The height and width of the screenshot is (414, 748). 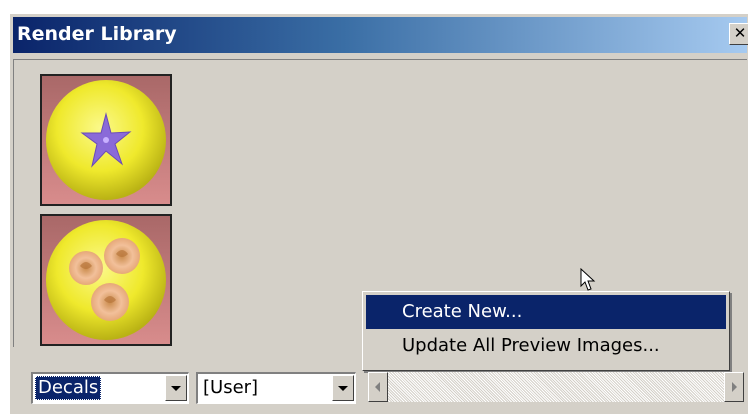 What do you see at coordinates (110, 388) in the screenshot?
I see `category-select: Decals` at bounding box center [110, 388].